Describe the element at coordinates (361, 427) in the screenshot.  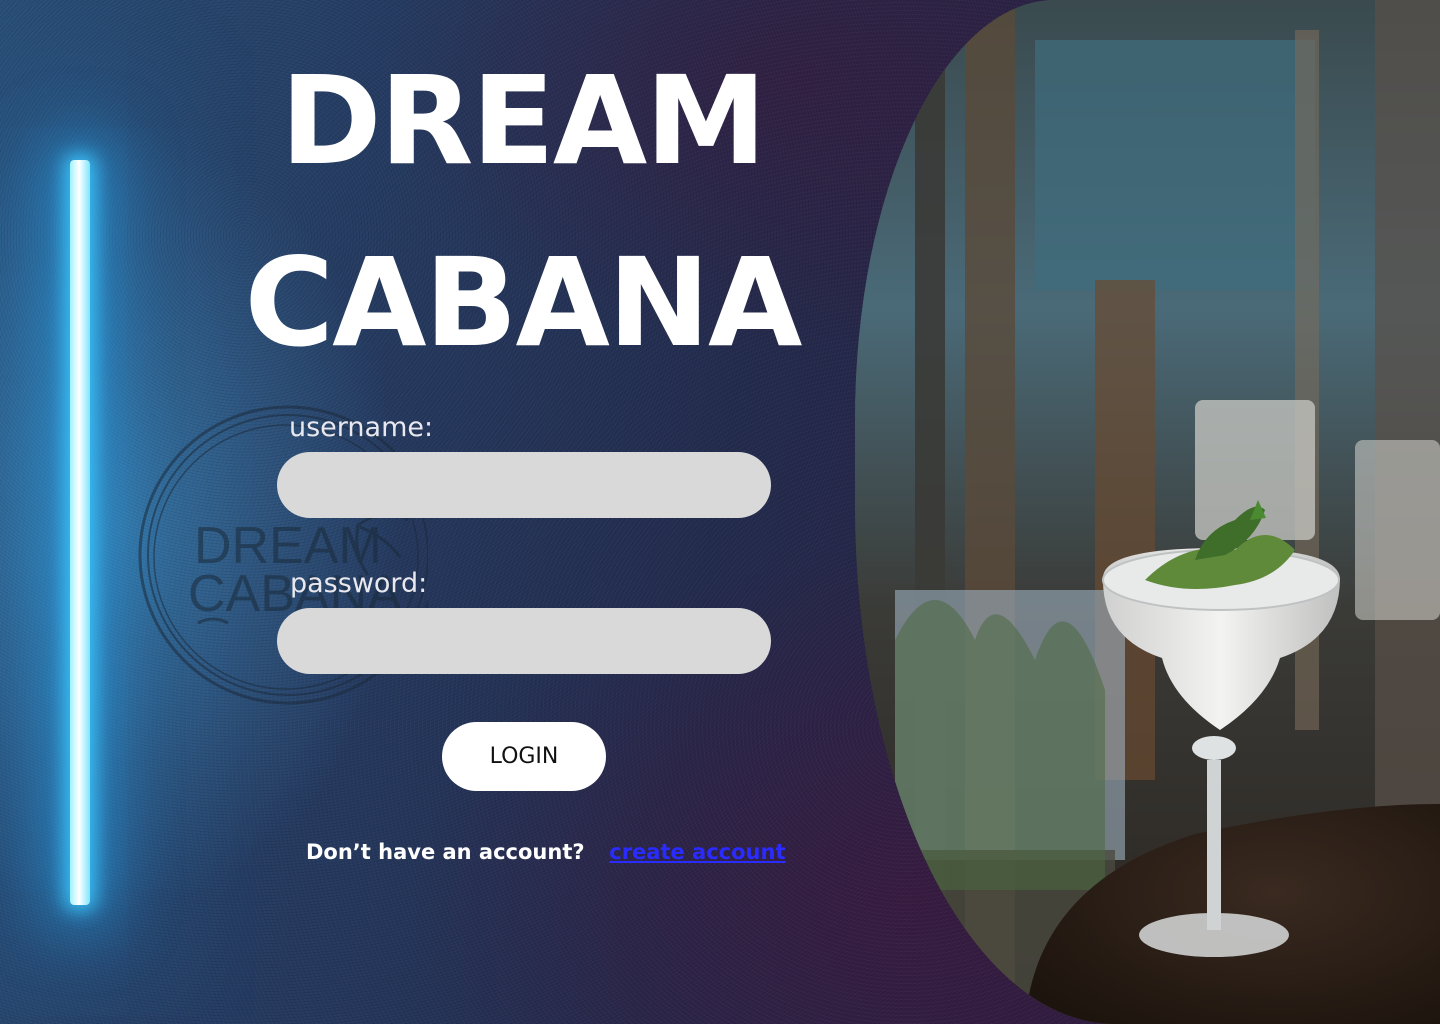
I see `username-label: username:` at that location.